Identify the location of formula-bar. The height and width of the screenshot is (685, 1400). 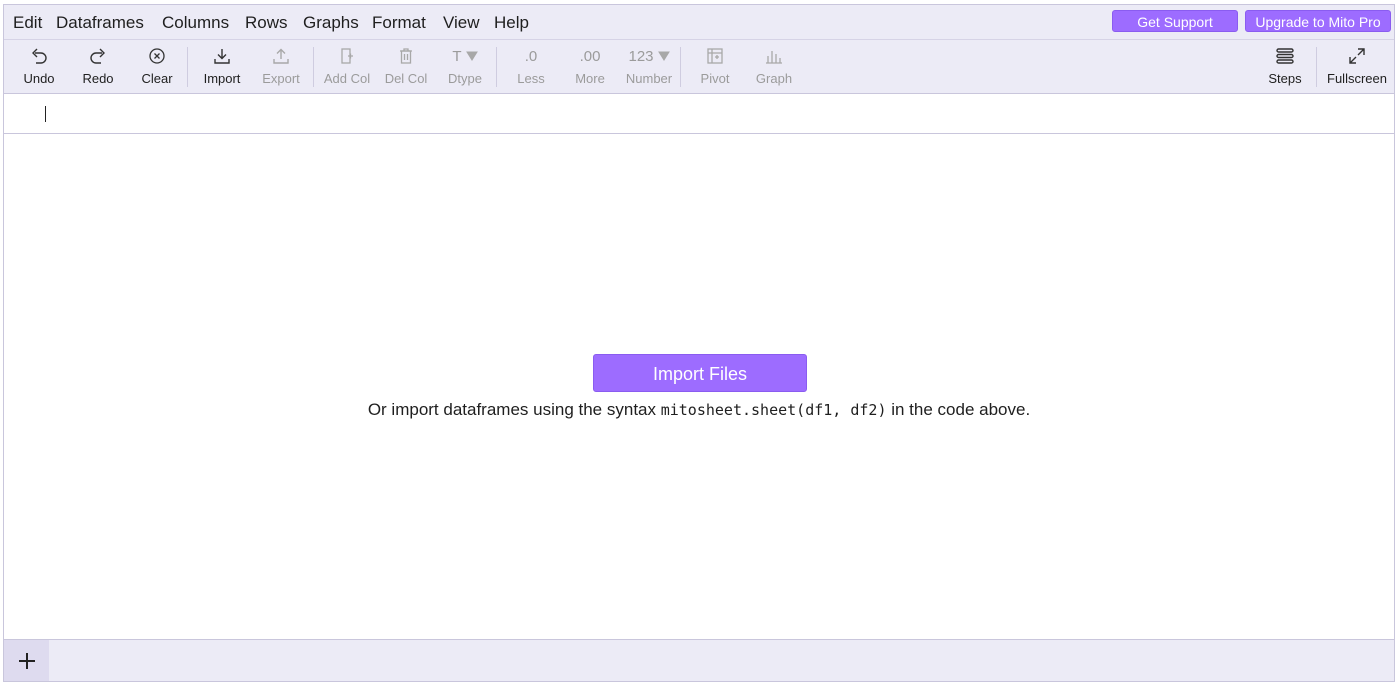
(699, 114).